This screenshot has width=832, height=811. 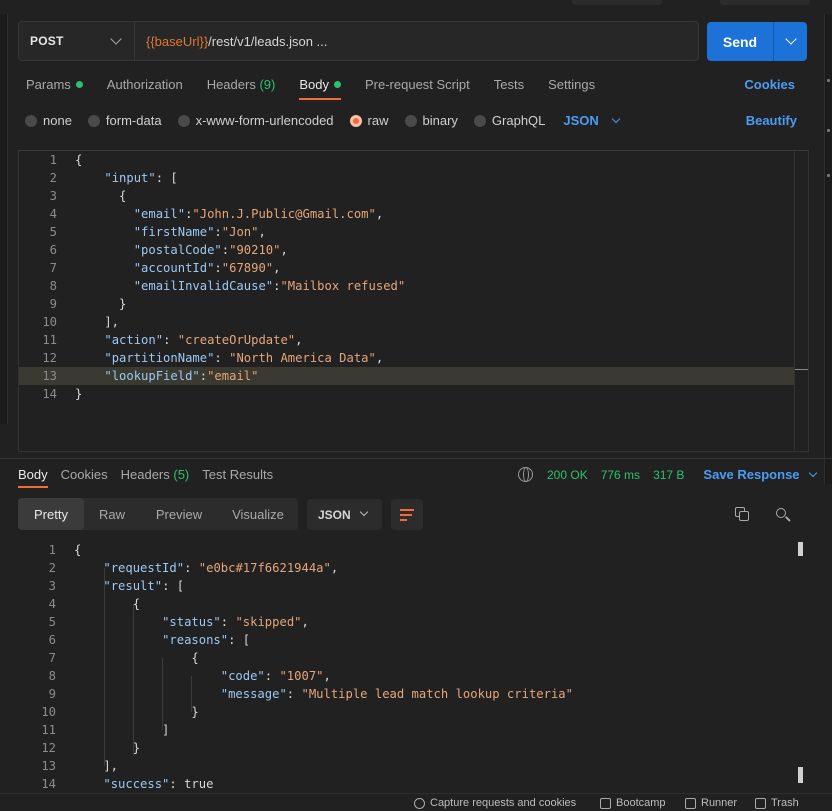 I want to click on code-text: "status": "skipped",, so click(x=235, y=622).